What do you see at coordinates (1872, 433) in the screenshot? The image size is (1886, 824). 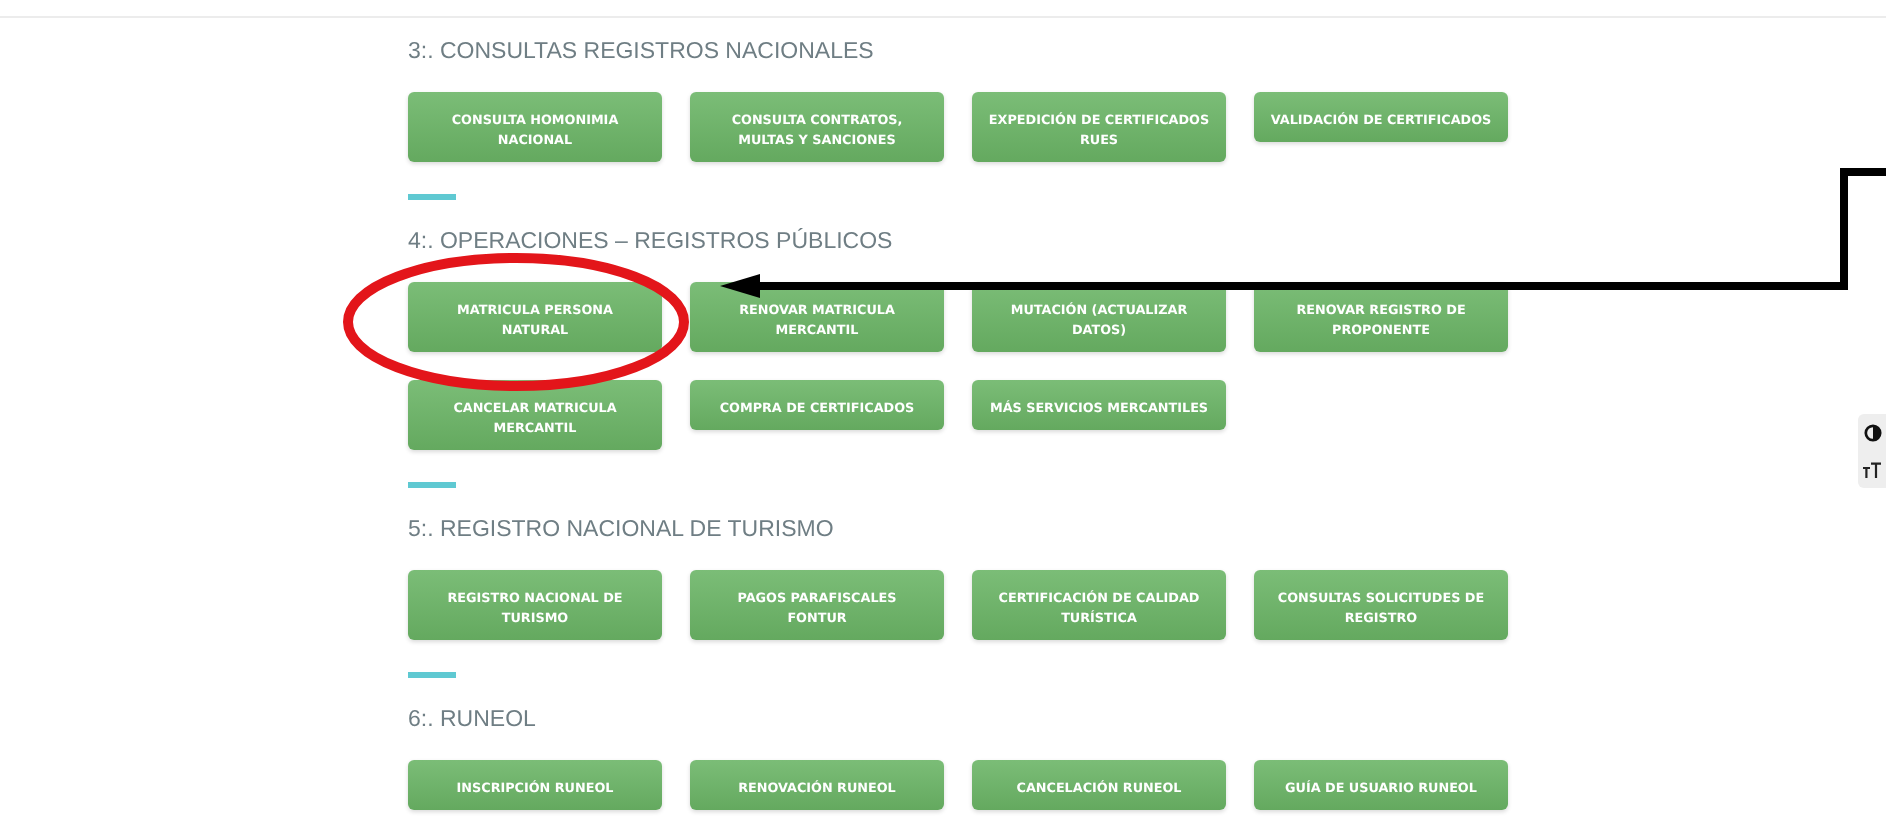 I see `contrast-icon` at bounding box center [1872, 433].